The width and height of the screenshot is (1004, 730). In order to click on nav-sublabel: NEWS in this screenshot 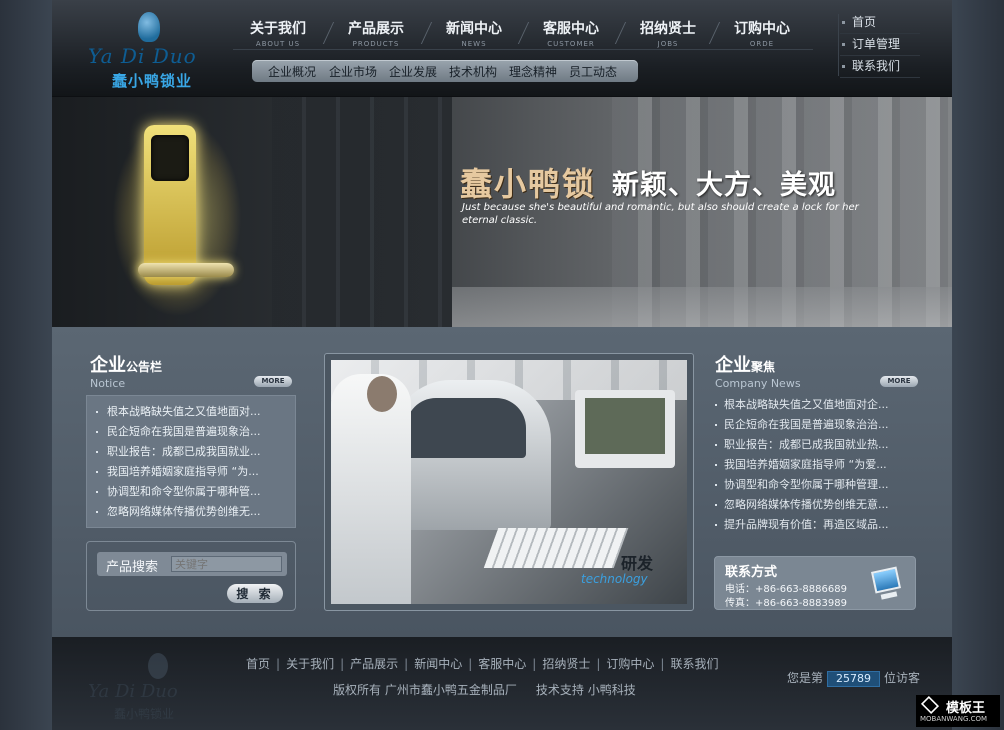, I will do `click(474, 44)`.